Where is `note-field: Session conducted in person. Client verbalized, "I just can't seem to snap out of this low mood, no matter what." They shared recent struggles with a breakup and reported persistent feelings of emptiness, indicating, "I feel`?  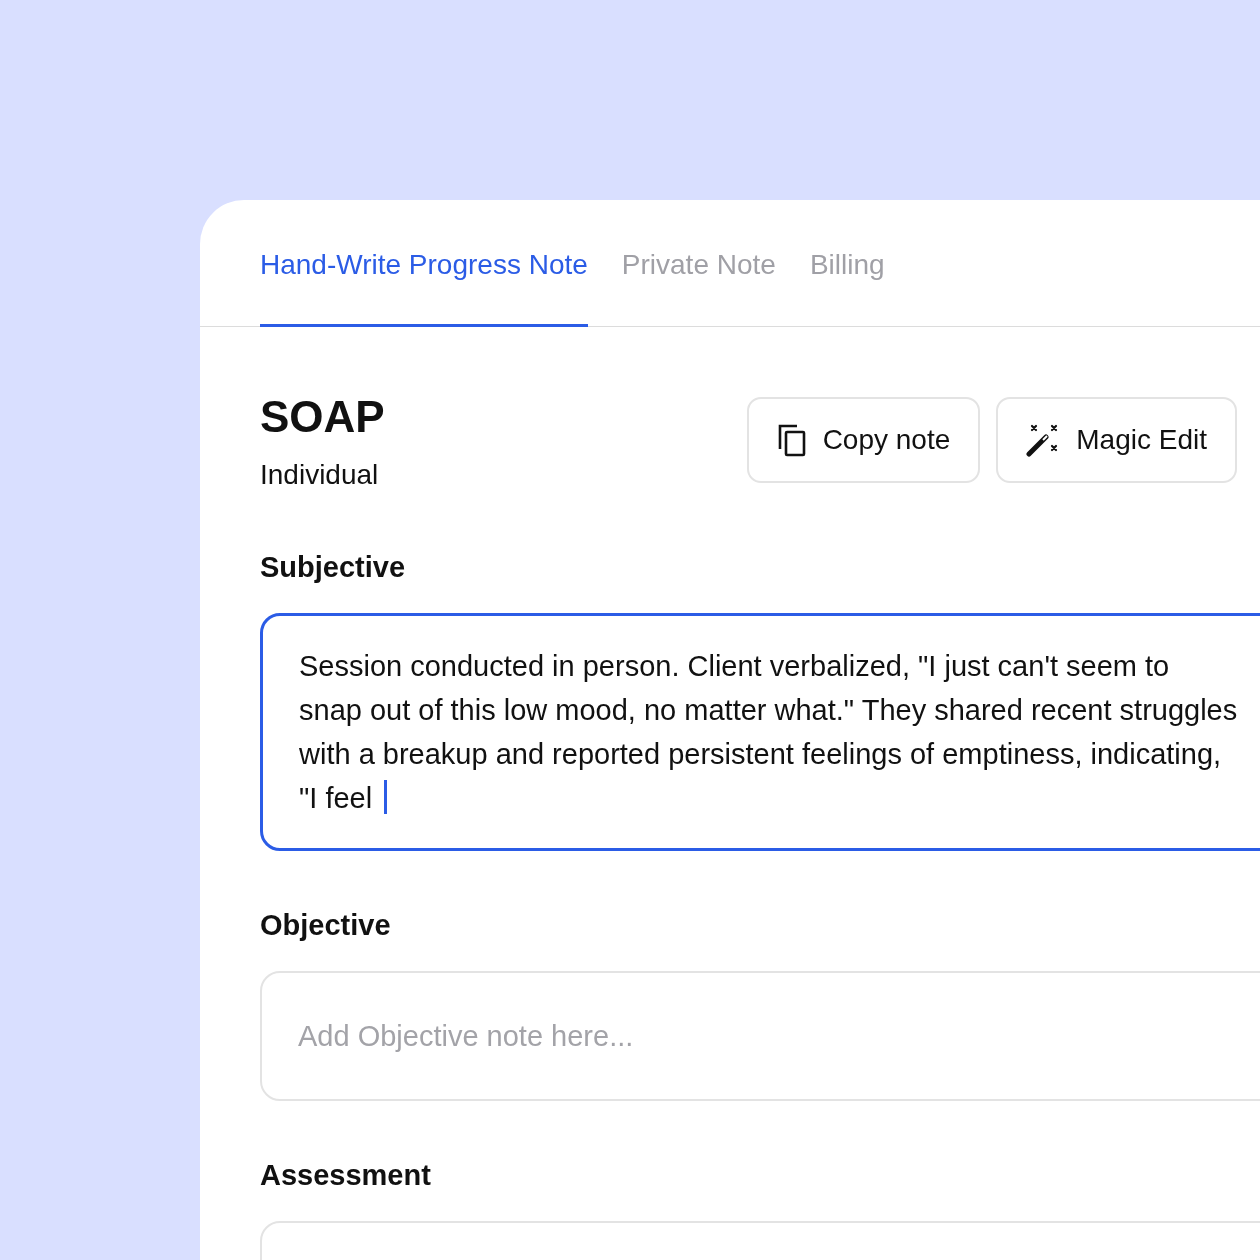
note-field: Session conducted in person. Client verbalized, "I just can't seem to snap out of this low mood, no matter what." They shared recent struggles with a breakup and reported persistent feelings of emptiness, indicating, "I feel is located at coordinates (760, 732).